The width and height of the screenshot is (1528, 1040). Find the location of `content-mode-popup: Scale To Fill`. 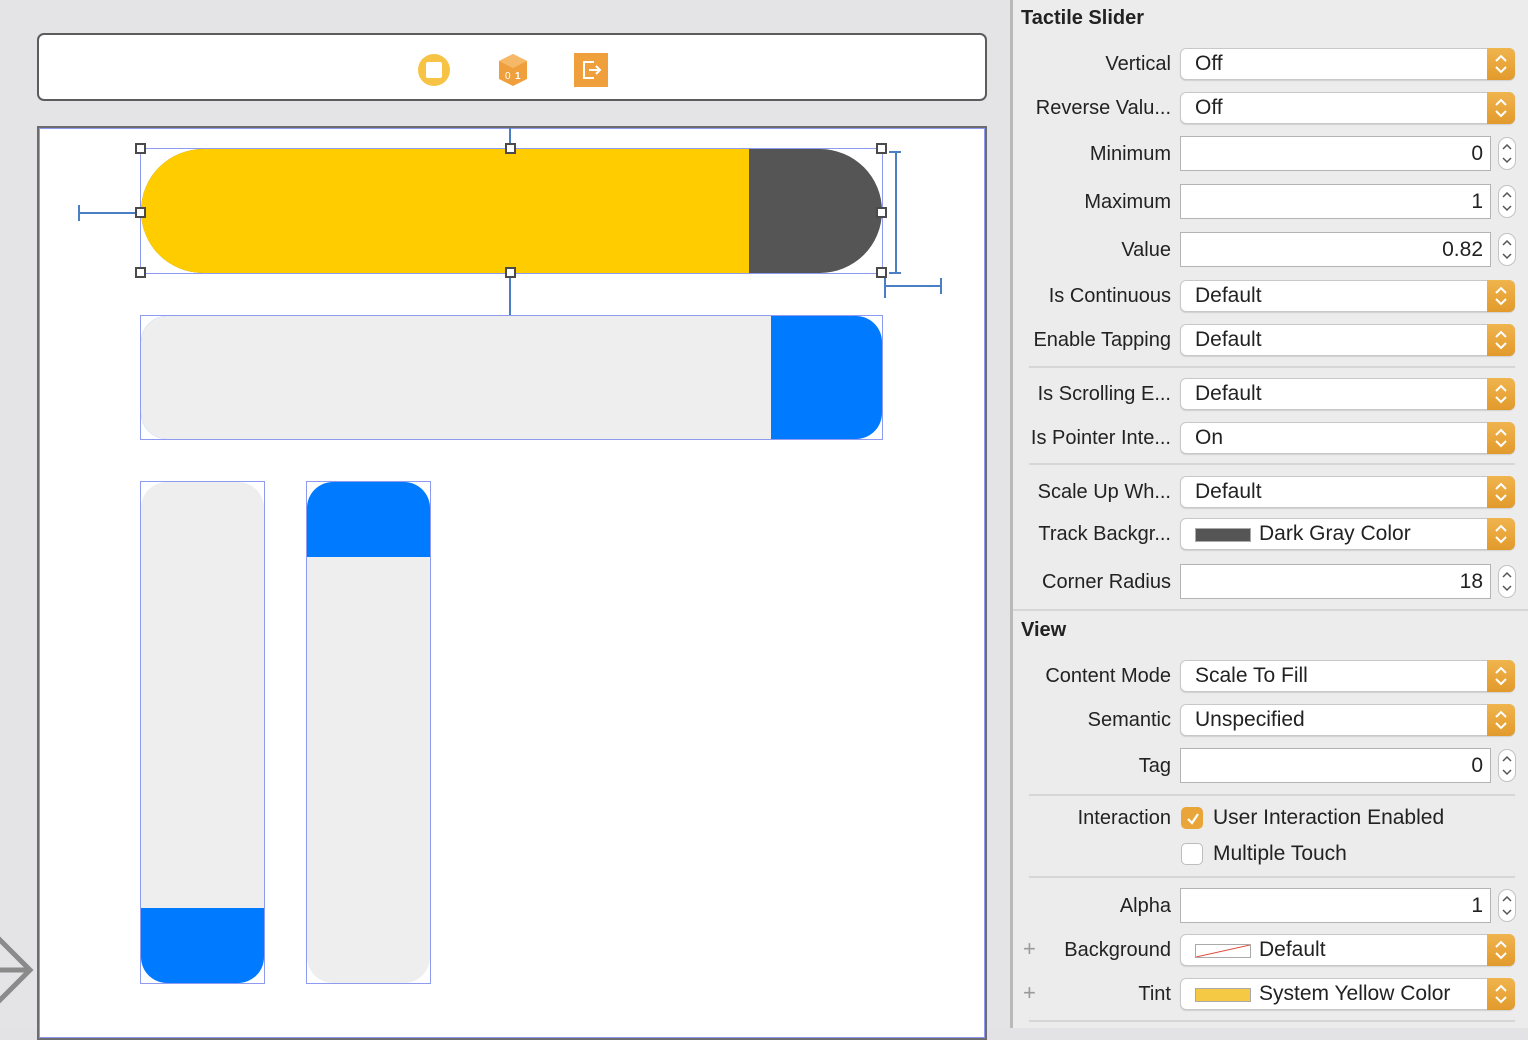

content-mode-popup: Scale To Fill is located at coordinates (1347, 676).